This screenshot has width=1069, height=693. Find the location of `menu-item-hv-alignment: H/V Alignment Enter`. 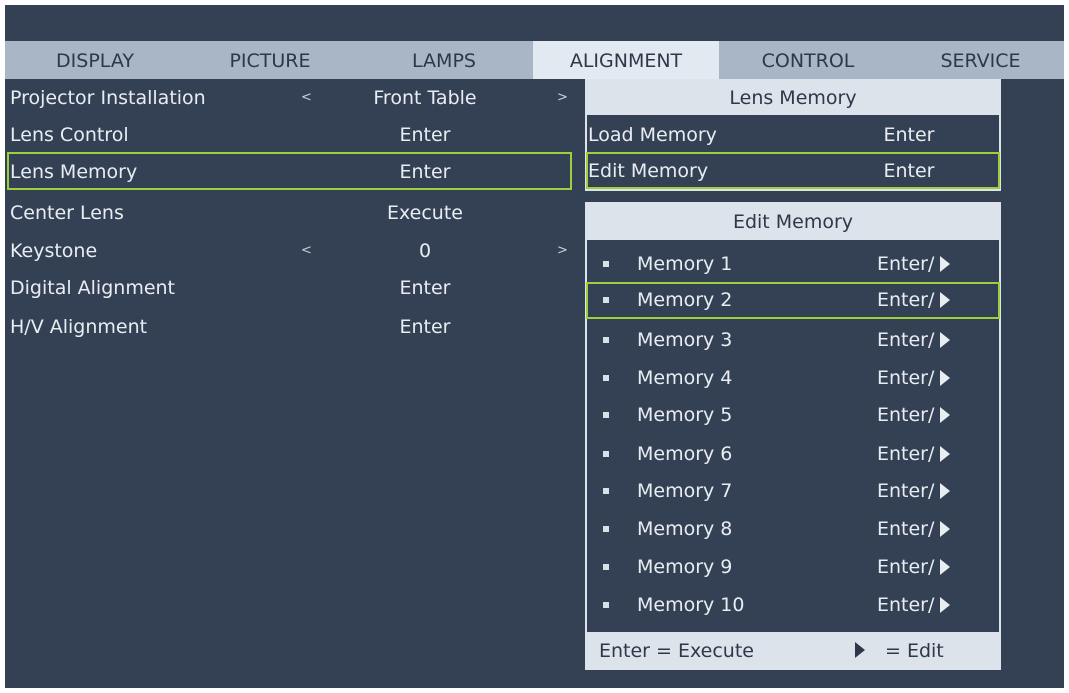

menu-item-hv-alignment: H/V Alignment Enter is located at coordinates (290, 327).